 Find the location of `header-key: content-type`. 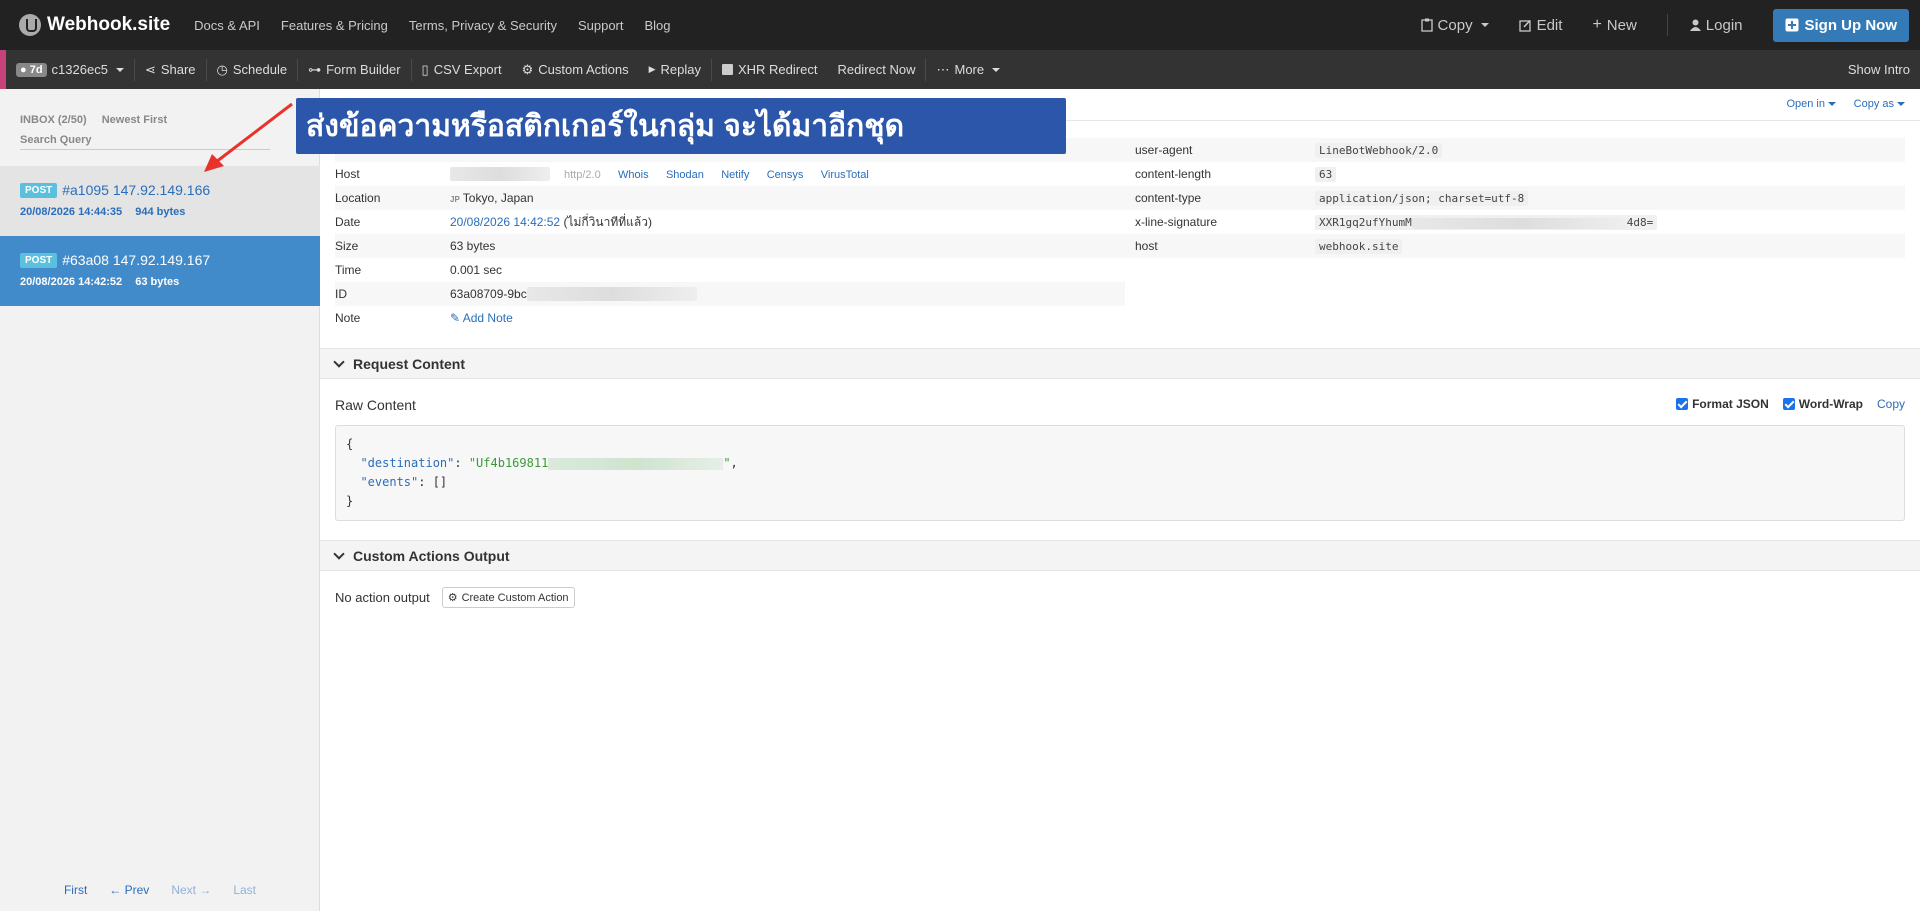

header-key: content-type is located at coordinates (1217, 198).